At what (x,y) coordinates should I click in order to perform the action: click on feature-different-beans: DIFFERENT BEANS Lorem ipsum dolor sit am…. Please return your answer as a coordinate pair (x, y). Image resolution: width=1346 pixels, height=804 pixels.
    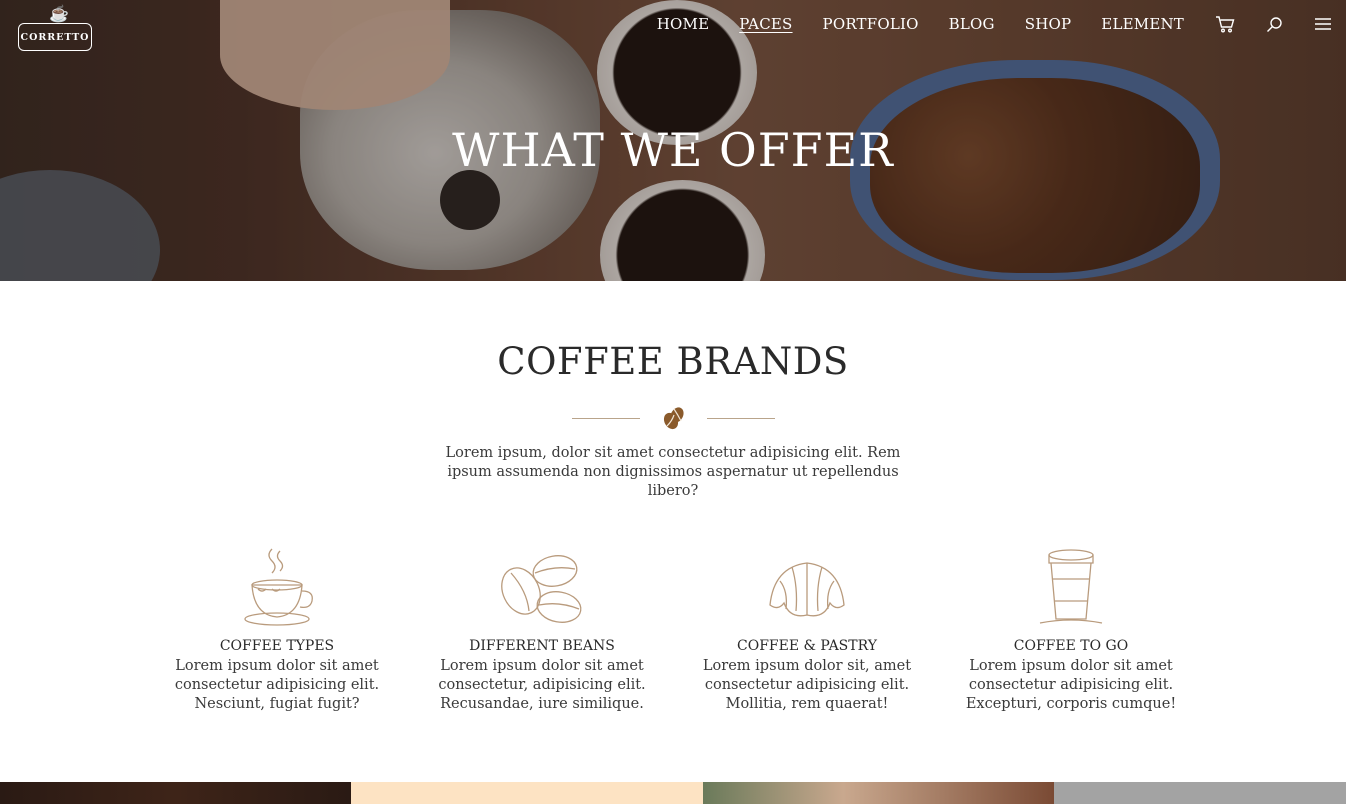
    Looking at the image, I should click on (542, 629).